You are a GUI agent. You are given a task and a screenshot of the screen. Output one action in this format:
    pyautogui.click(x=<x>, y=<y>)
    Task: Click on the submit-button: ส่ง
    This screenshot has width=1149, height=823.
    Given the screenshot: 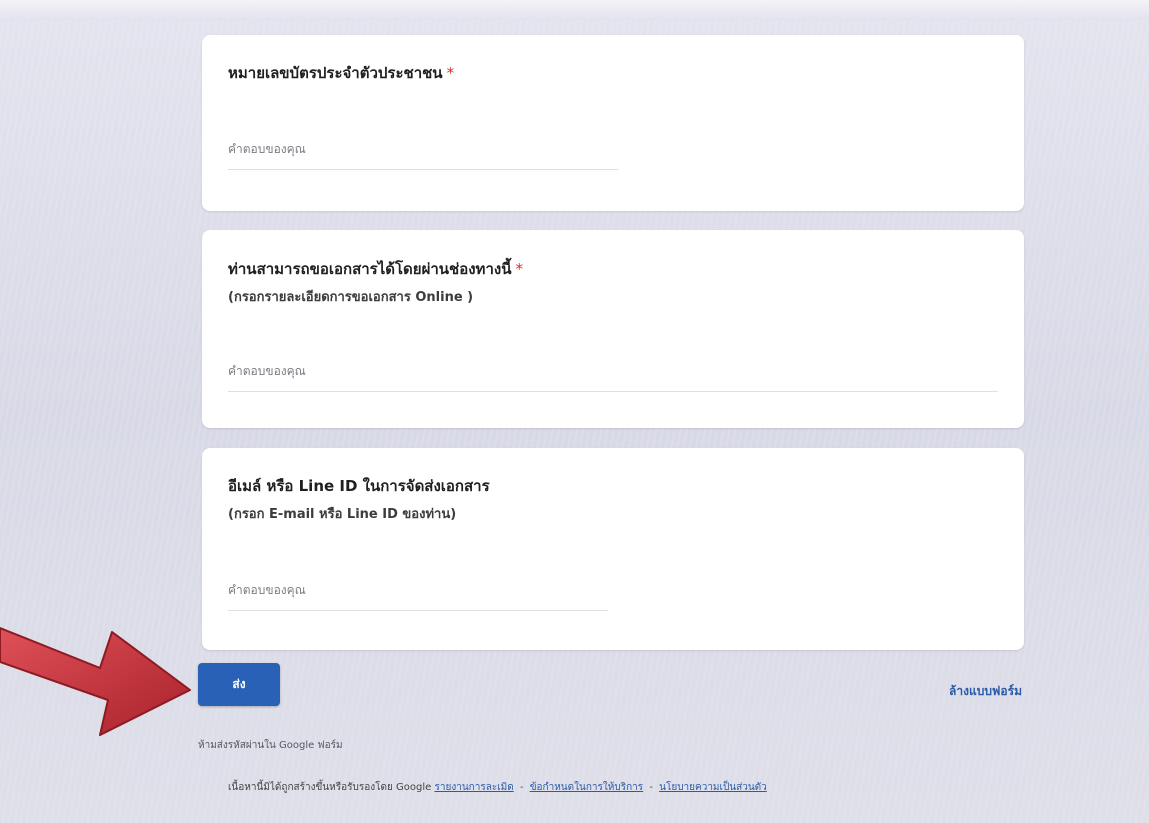 What is the action you would take?
    pyautogui.click(x=239, y=684)
    